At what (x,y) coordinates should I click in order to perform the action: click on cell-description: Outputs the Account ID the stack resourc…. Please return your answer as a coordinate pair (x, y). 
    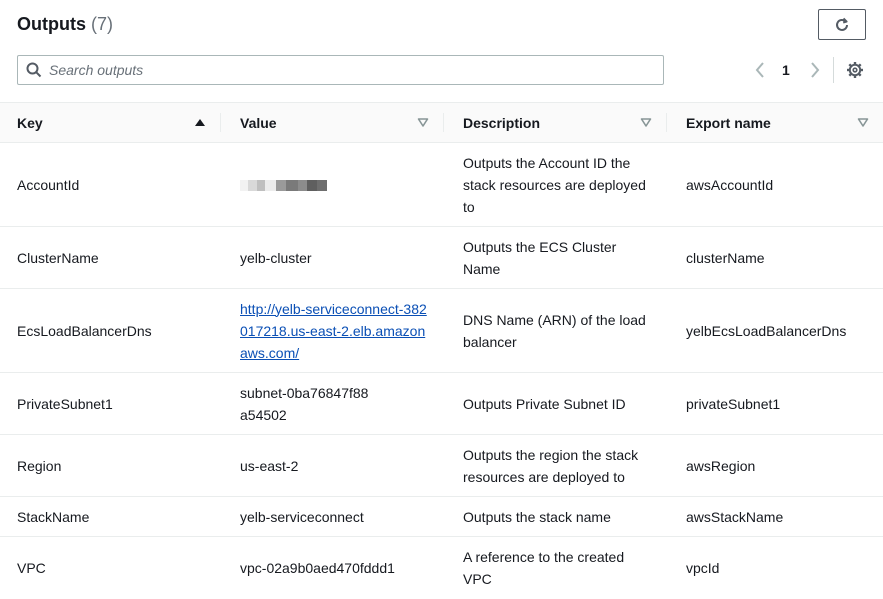
    Looking at the image, I should click on (554, 184).